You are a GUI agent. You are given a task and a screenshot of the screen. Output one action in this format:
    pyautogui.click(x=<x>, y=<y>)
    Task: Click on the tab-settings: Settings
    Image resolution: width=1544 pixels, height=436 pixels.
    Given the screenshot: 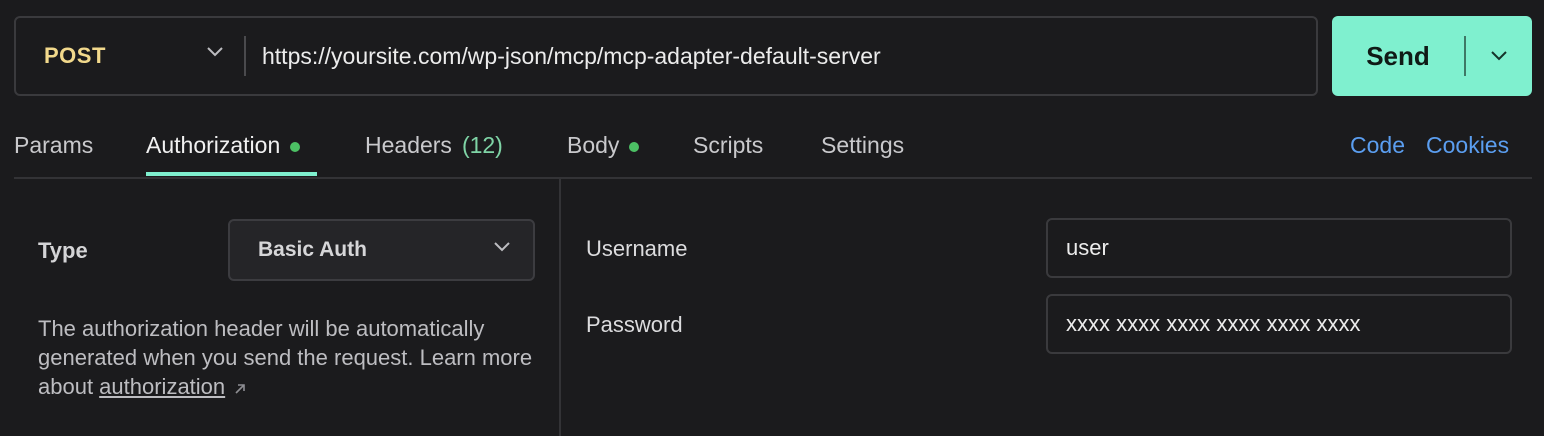 What is the action you would take?
    pyautogui.click(x=862, y=149)
    